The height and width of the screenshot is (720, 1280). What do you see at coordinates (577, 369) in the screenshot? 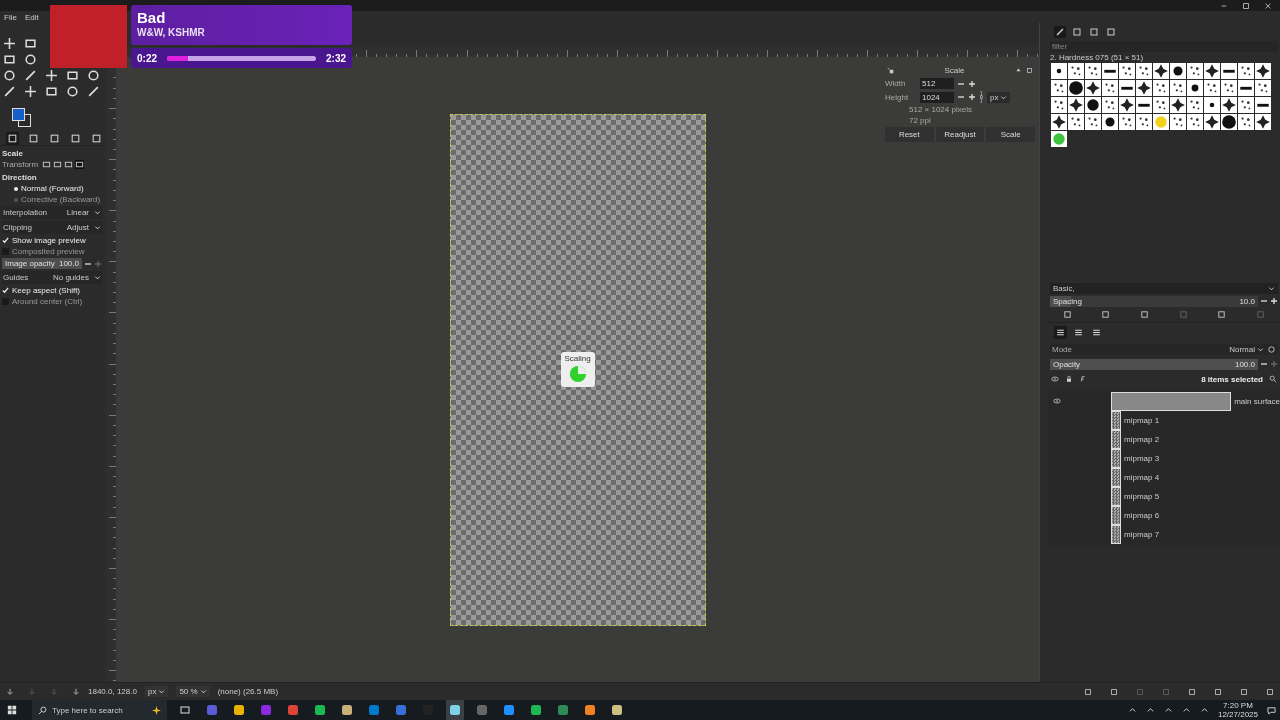
I see `transparent-image: Scaling` at bounding box center [577, 369].